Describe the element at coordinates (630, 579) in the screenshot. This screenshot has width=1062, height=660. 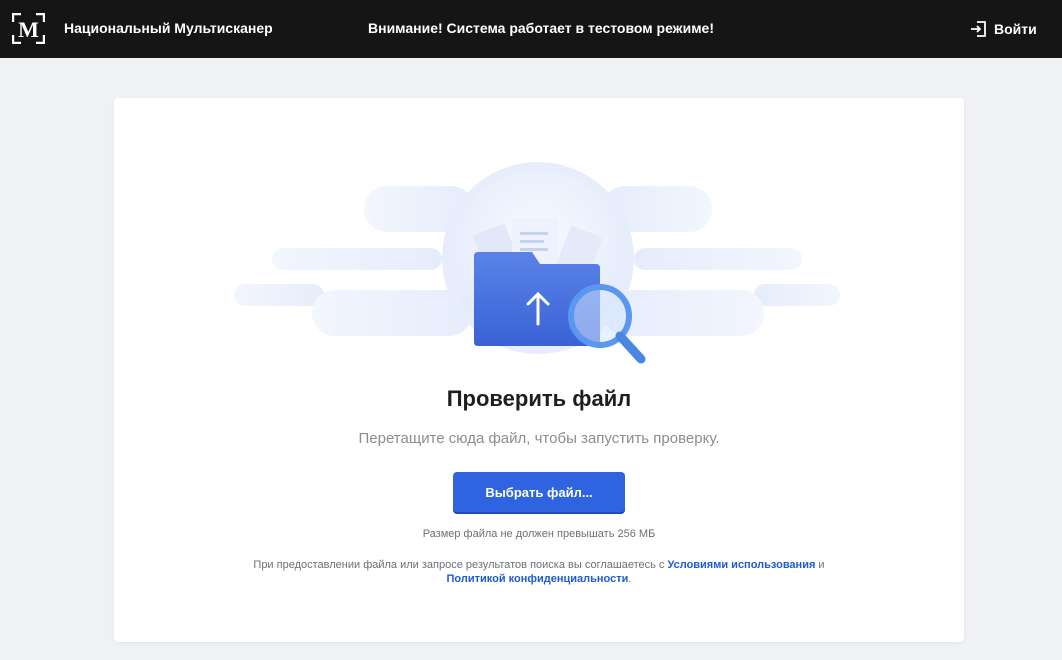
I see `terms-end-text: .` at that location.